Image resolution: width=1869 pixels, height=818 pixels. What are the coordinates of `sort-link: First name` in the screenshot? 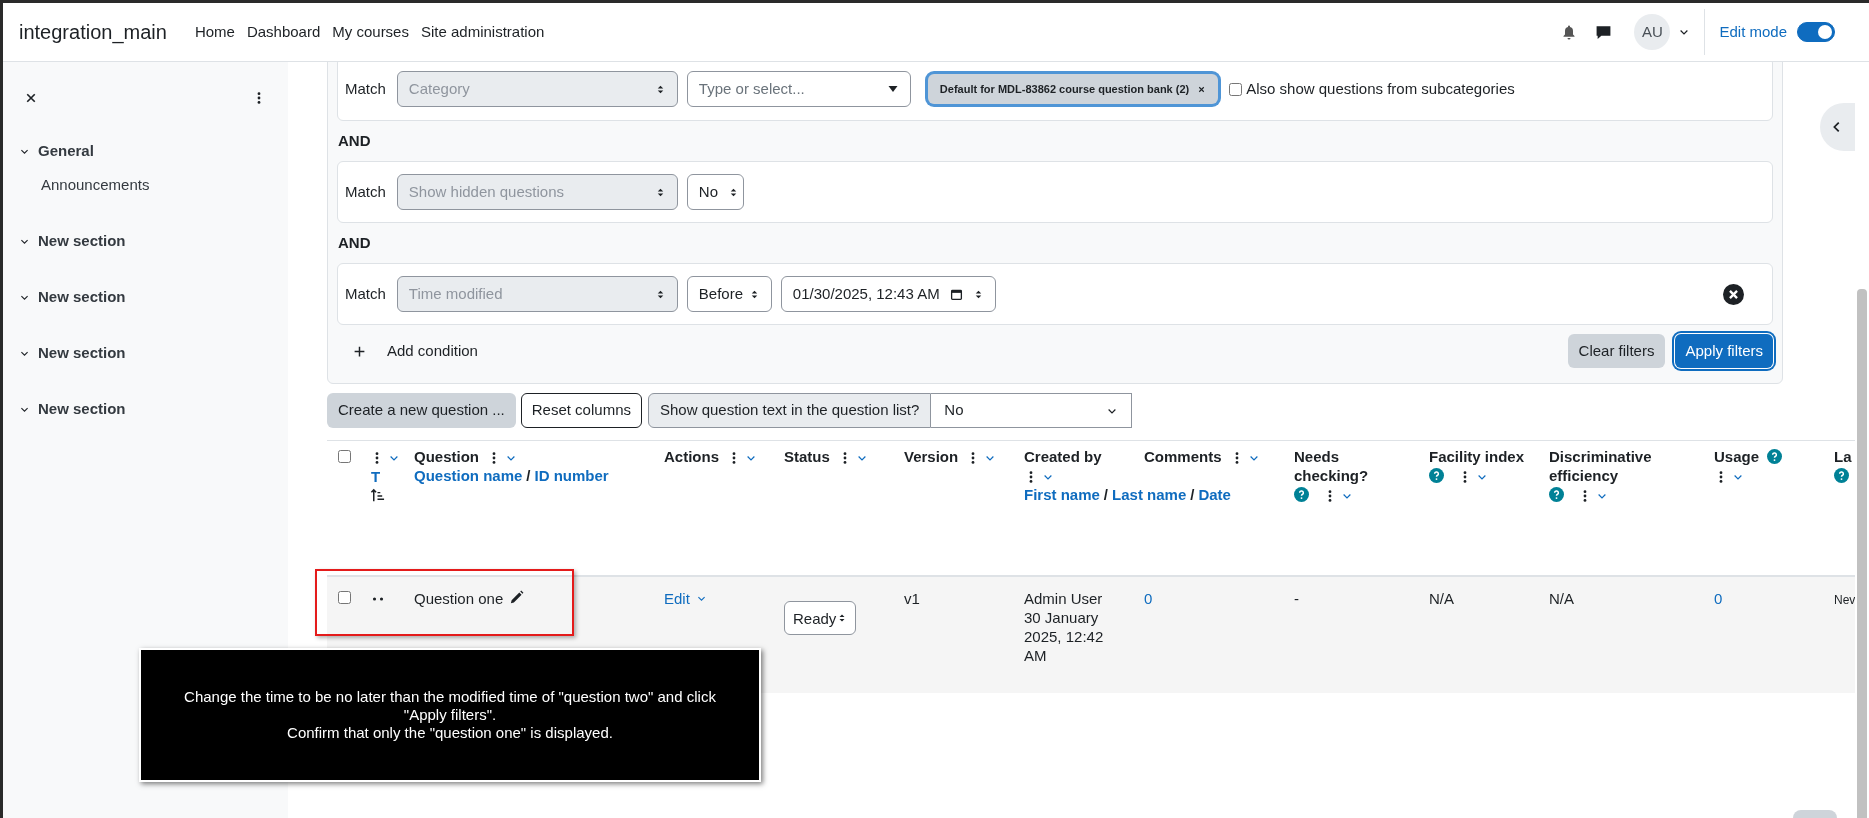 It's located at (1062, 495).